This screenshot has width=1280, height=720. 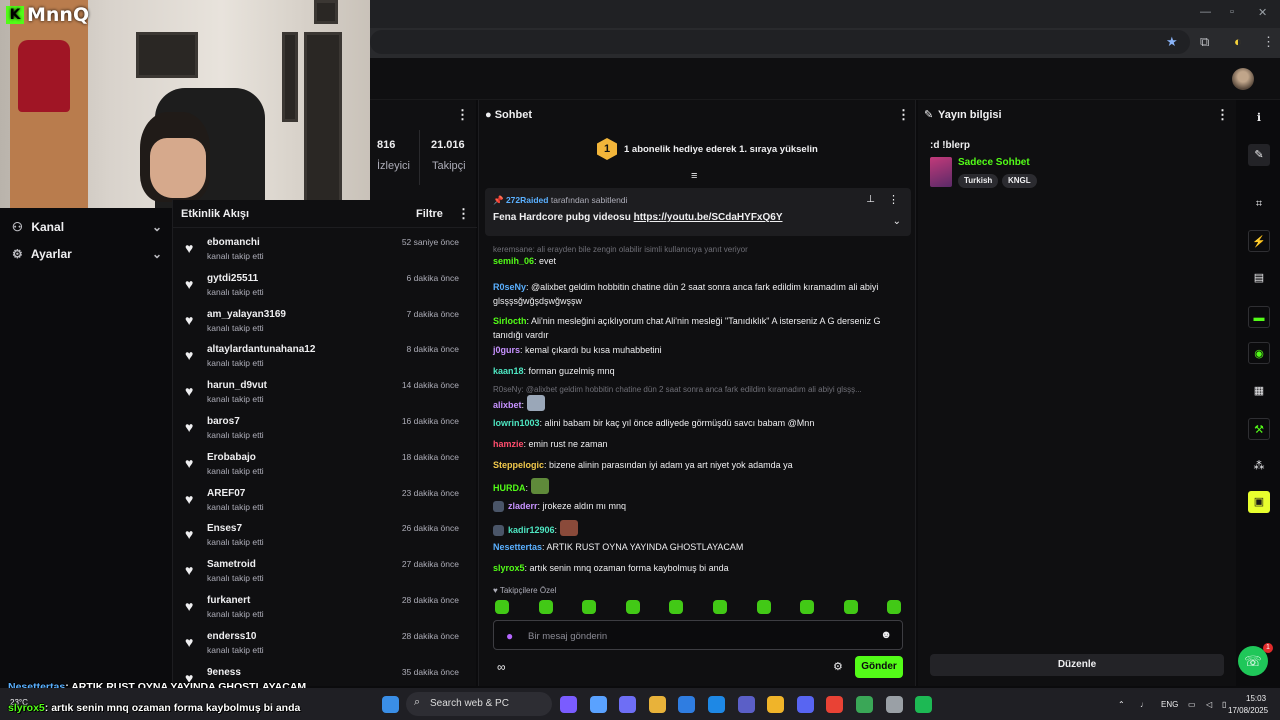 I want to click on chat-username: lowrin1003, so click(x=516, y=423).